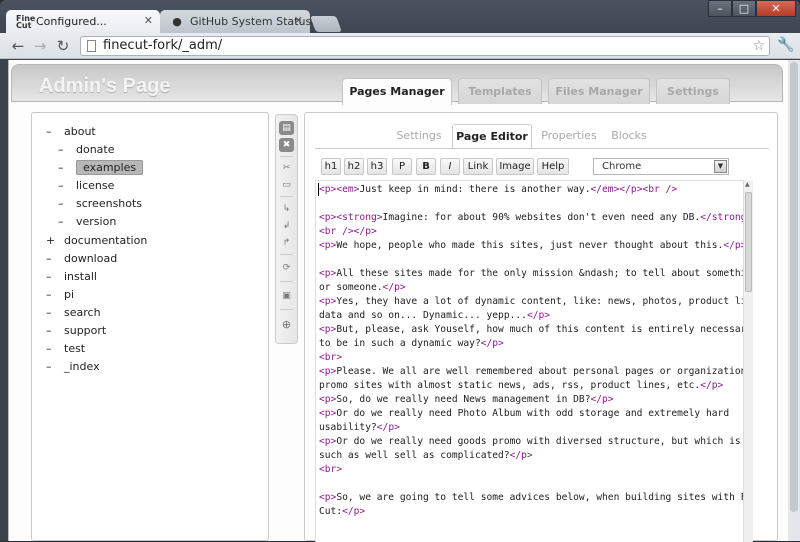 The width and height of the screenshot is (800, 542). What do you see at coordinates (326, 24) in the screenshot?
I see `new-tab-button` at bounding box center [326, 24].